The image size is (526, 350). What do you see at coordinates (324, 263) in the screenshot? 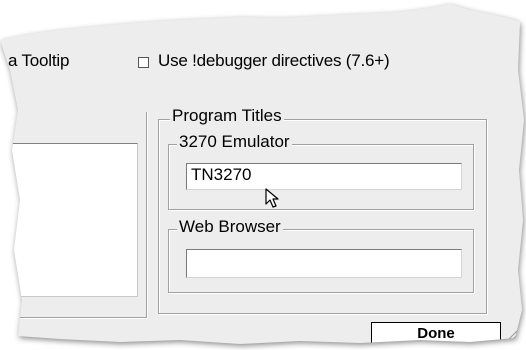
I see `web-browser-field` at bounding box center [324, 263].